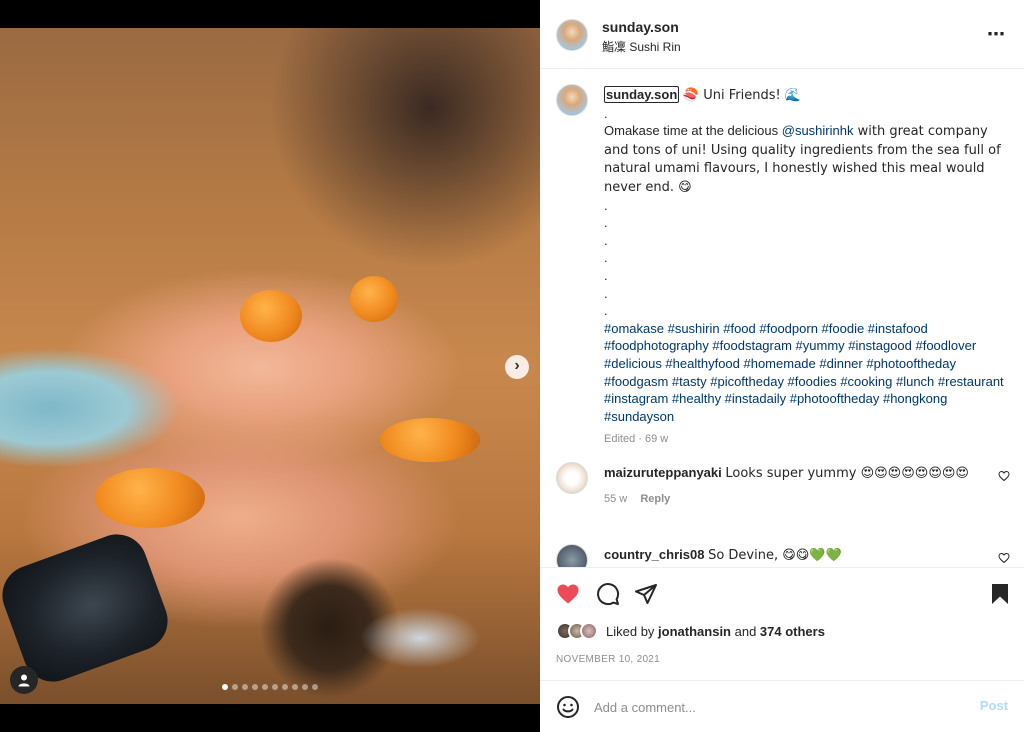 This screenshot has width=1024, height=732. Describe the element at coordinates (693, 131) in the screenshot. I see `caption-text-part: Omakase time at the delicious` at that location.